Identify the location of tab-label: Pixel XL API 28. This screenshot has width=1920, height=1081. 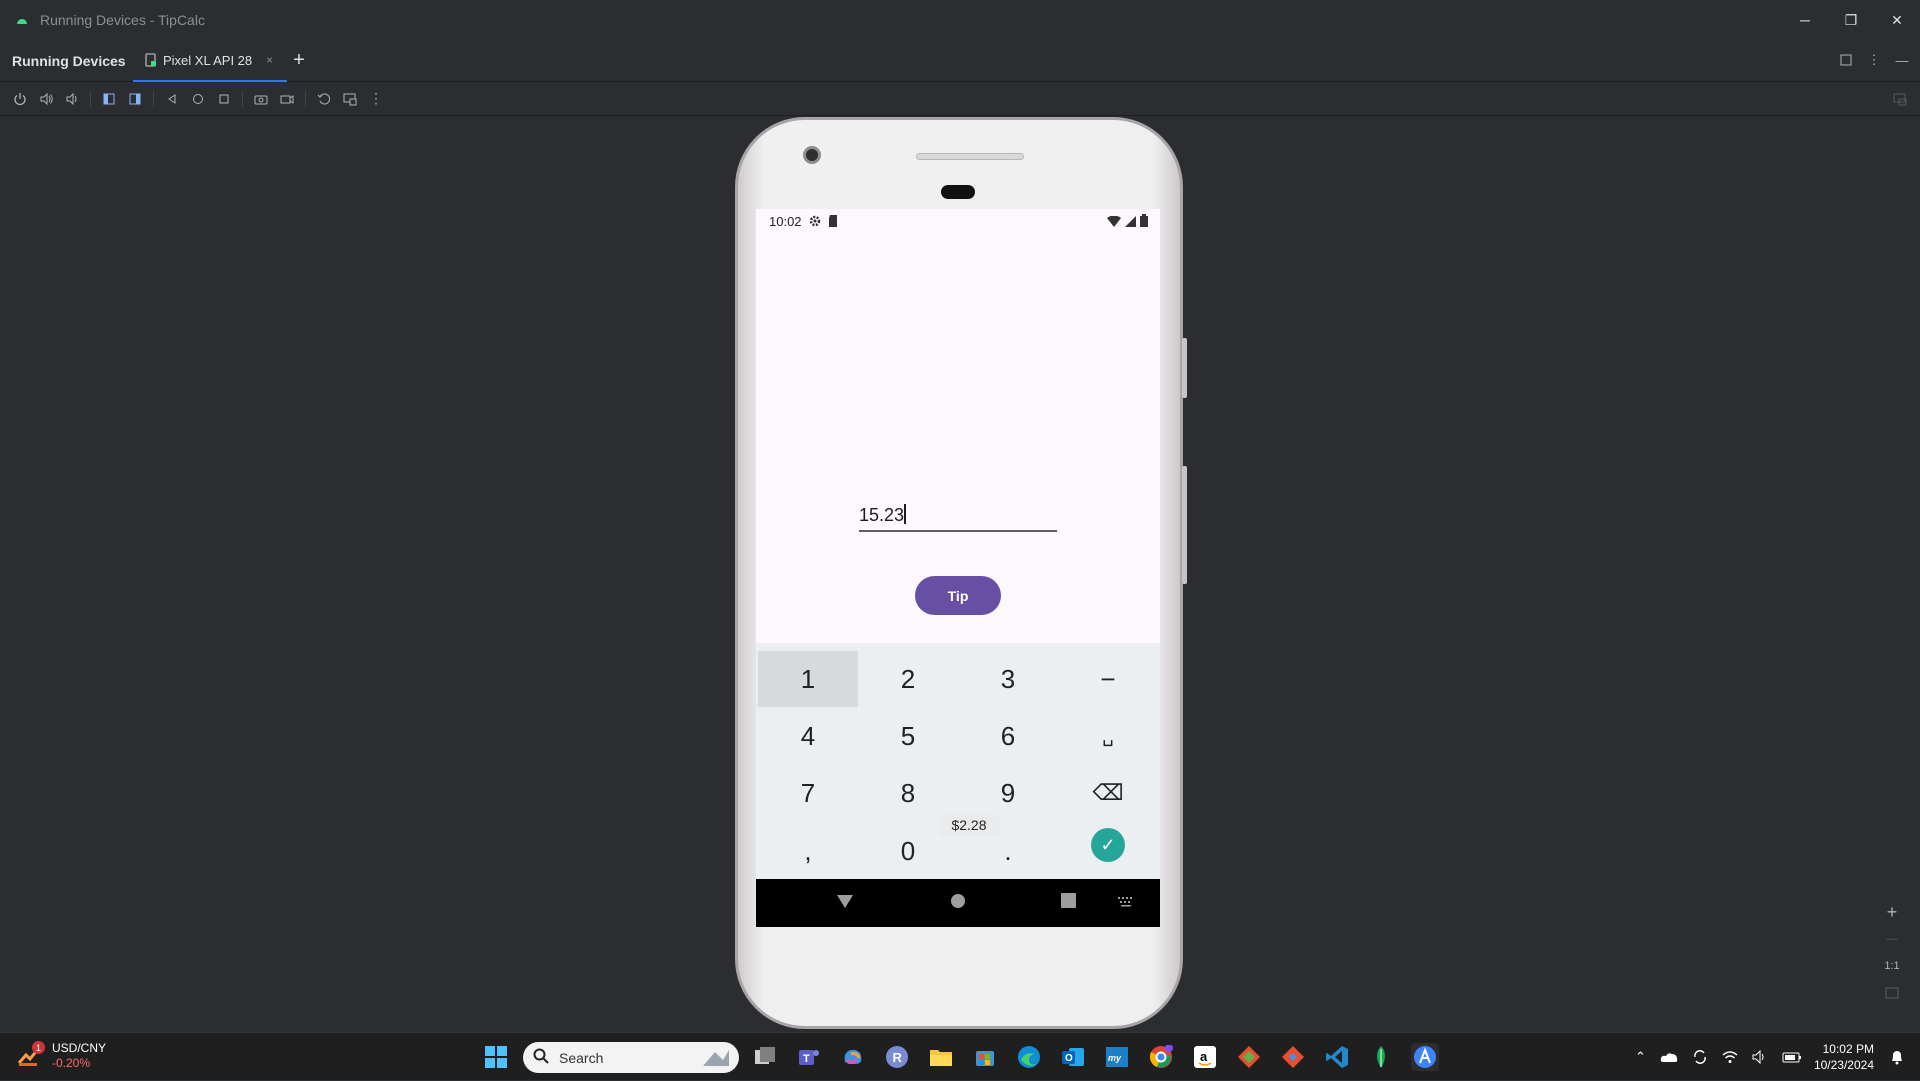
(208, 60).